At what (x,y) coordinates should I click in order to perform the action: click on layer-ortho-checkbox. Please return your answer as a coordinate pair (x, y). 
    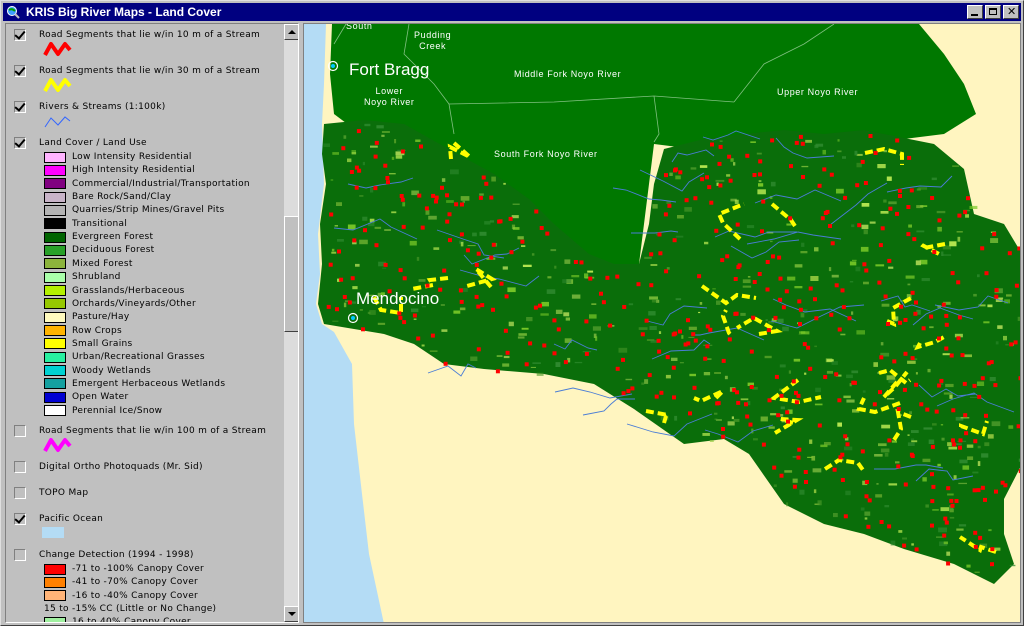
    Looking at the image, I should click on (20, 467).